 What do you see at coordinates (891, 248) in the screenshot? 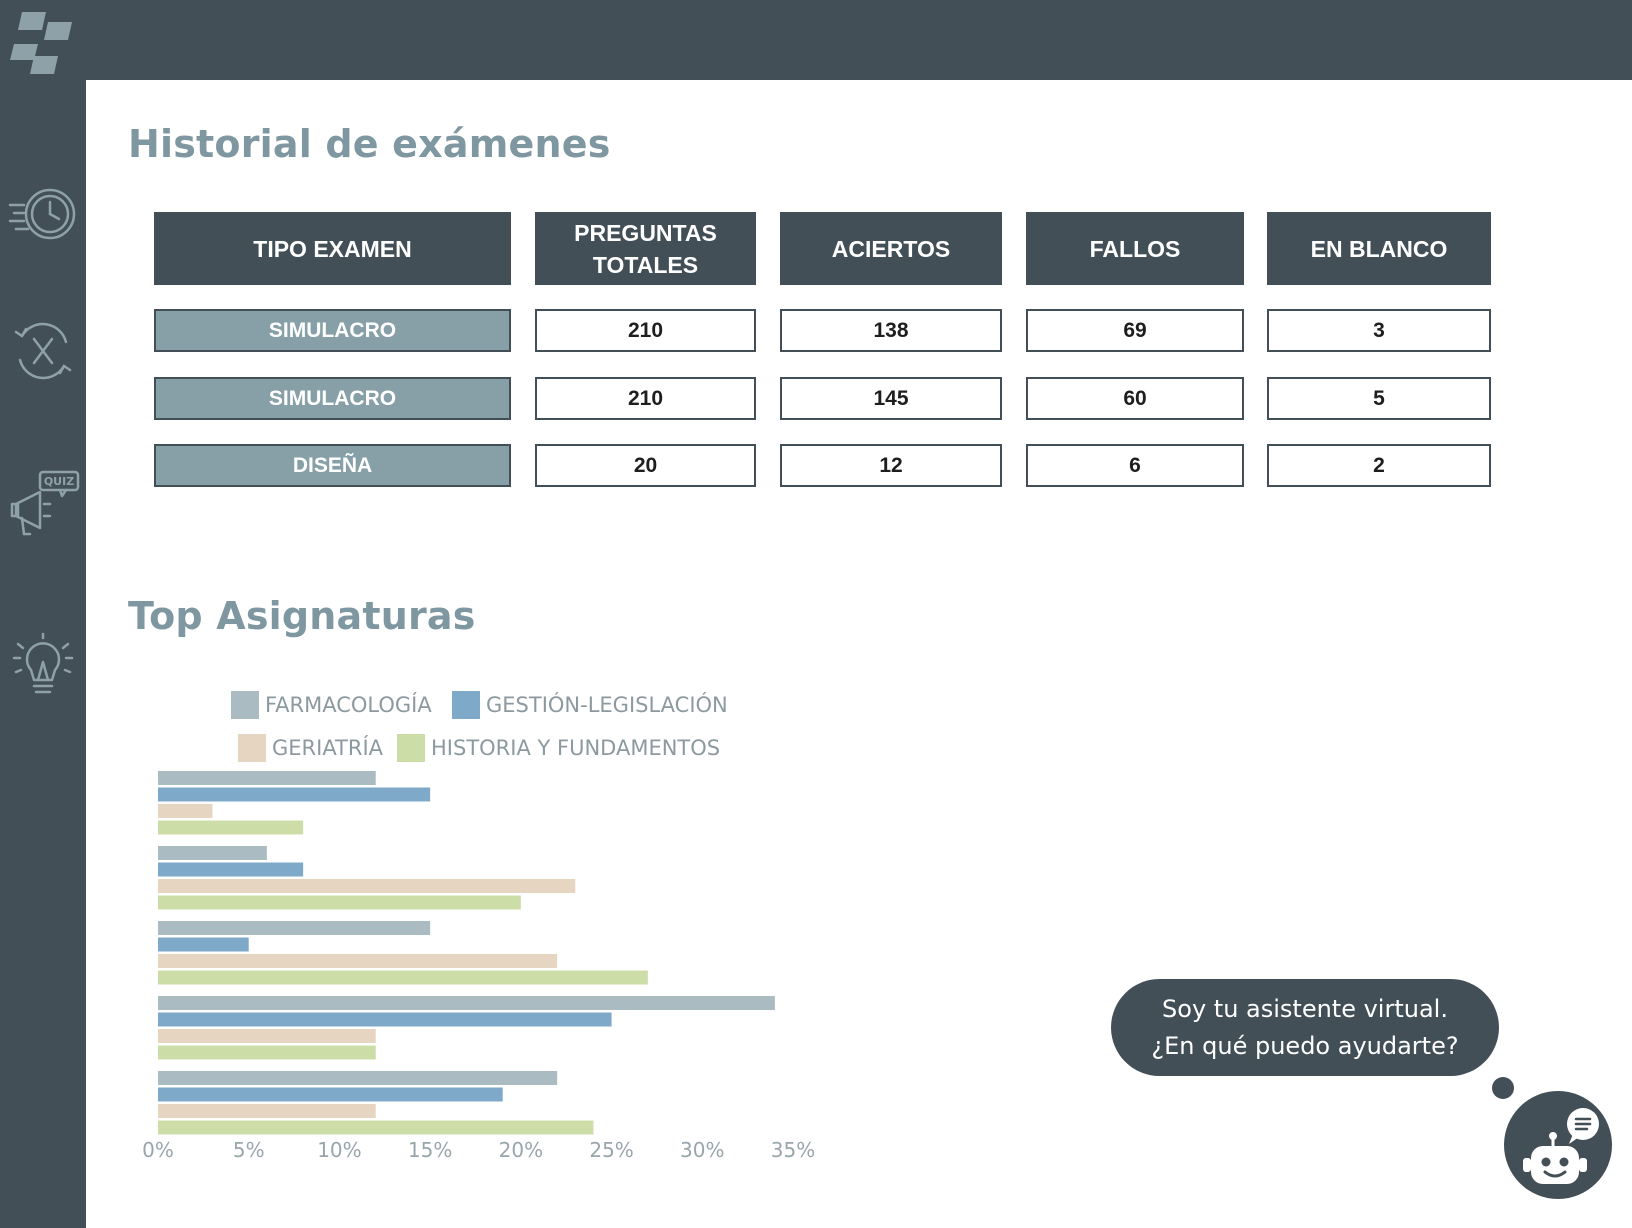
I see `header-aciertos: ACIERTOS` at bounding box center [891, 248].